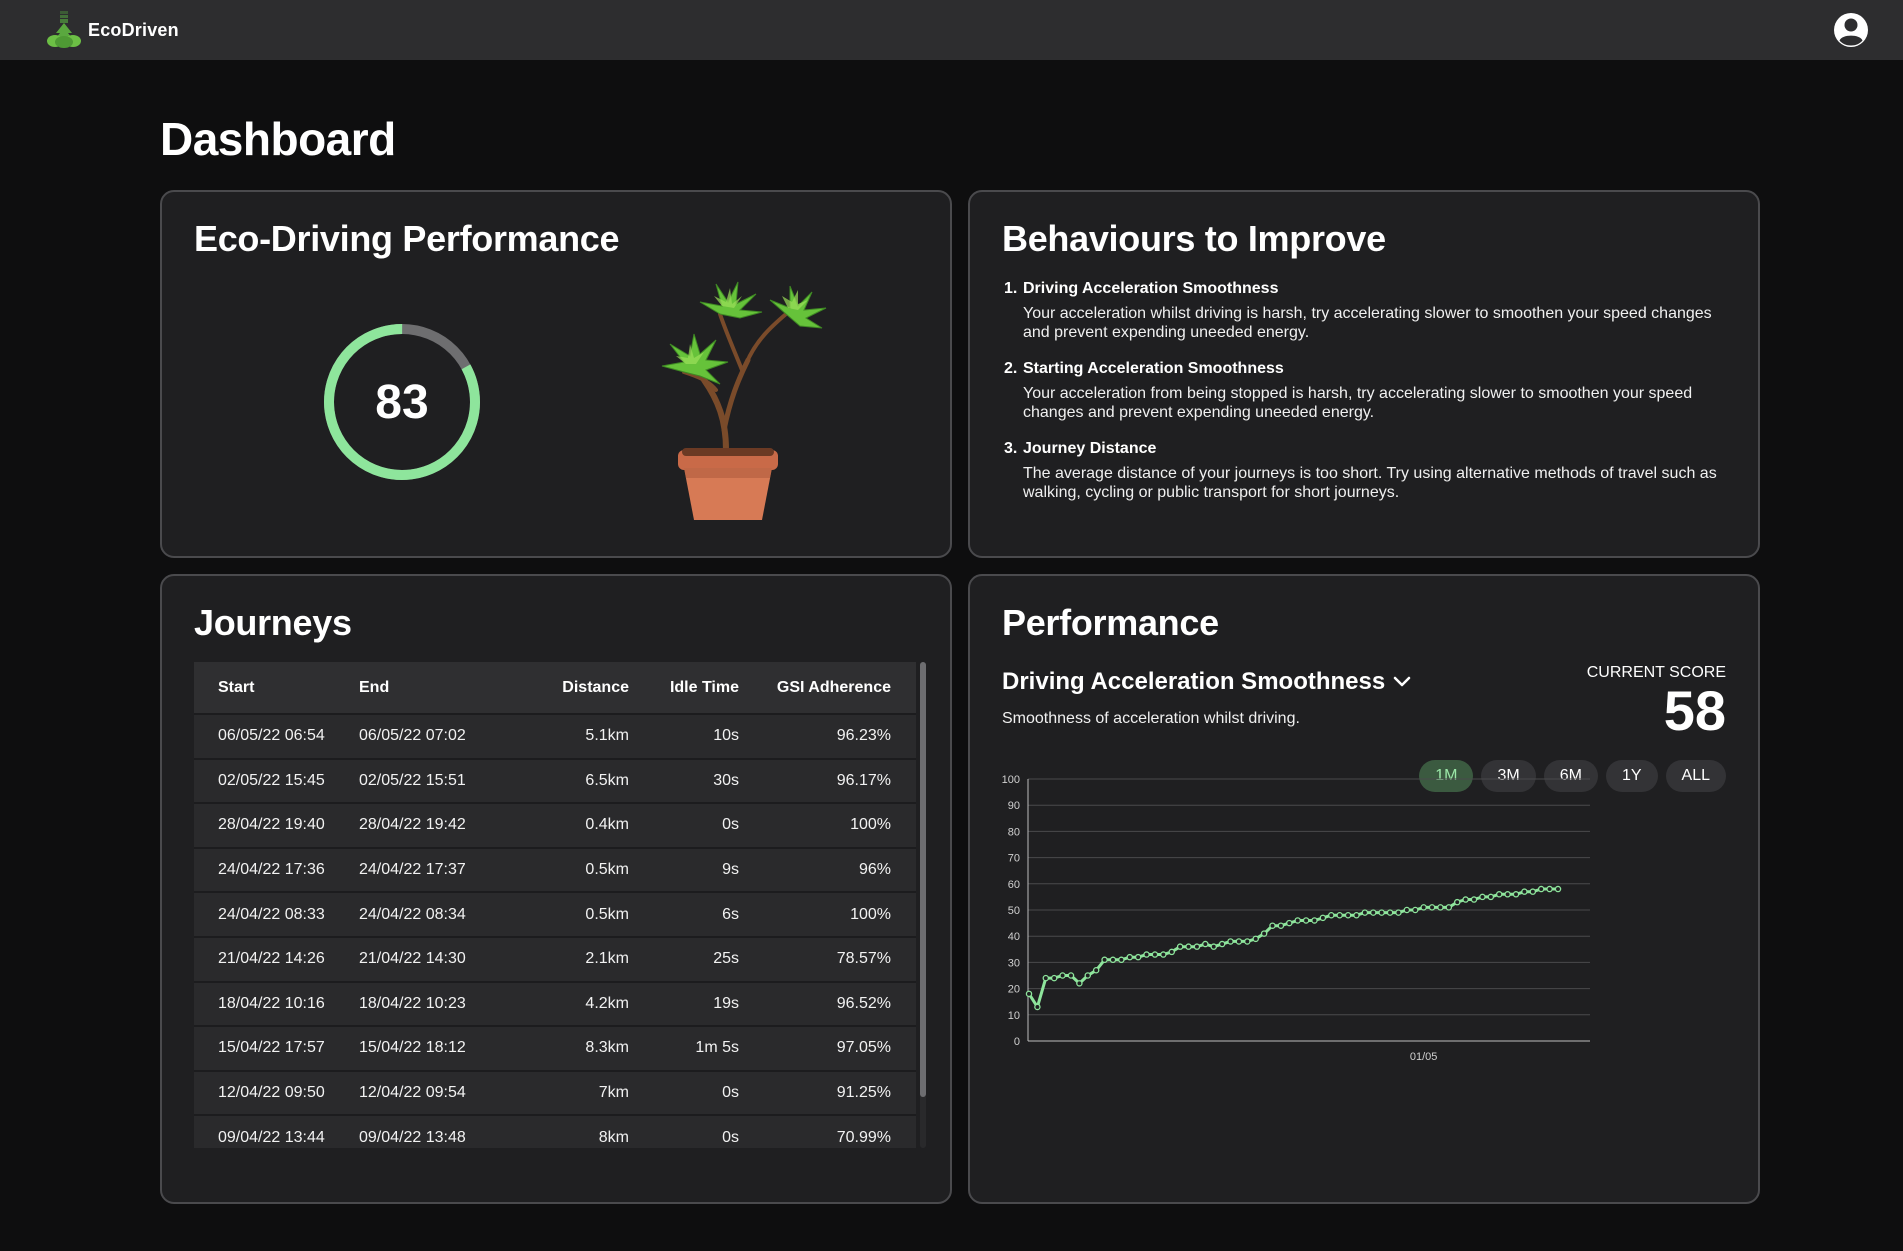 The height and width of the screenshot is (1251, 1903). I want to click on cell-gsi-adherence: 96.52%, so click(827, 1003).